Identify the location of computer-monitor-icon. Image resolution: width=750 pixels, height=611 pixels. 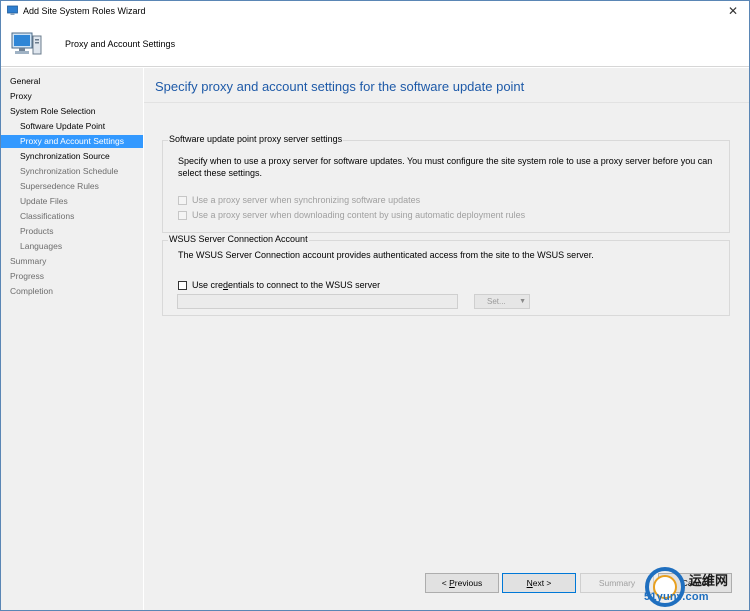
(26, 43).